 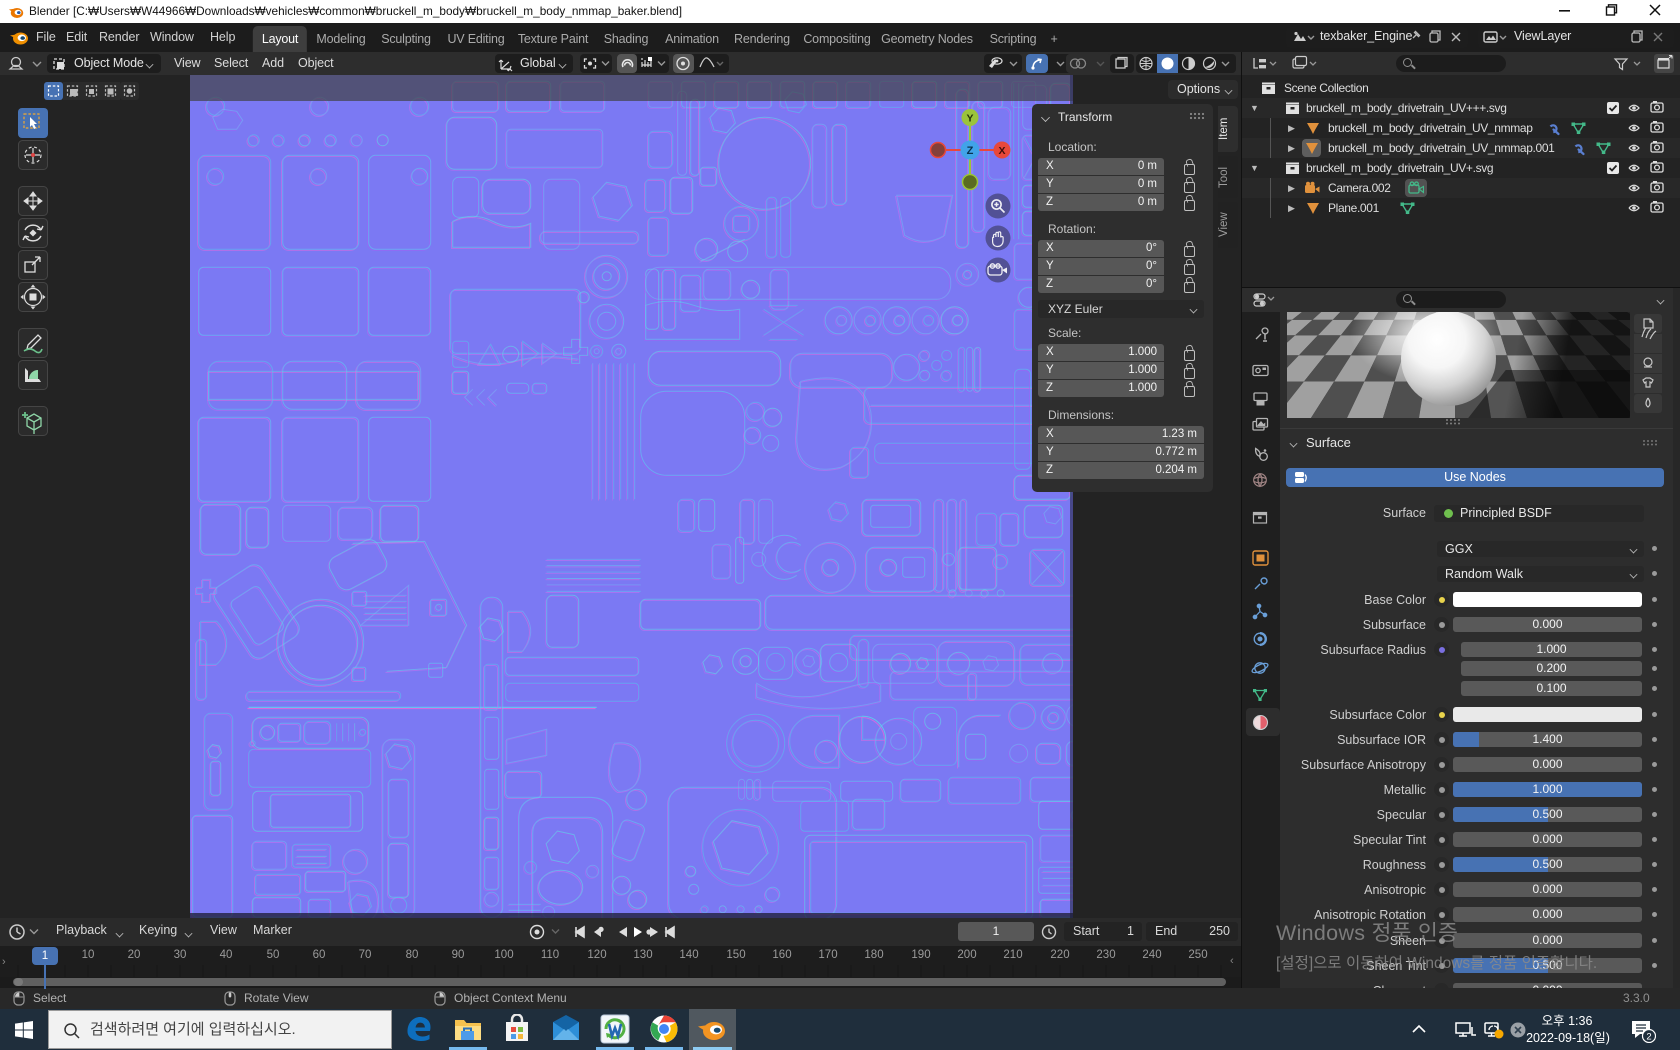 I want to click on svg-text: 2, so click(x=1648, y=1037).